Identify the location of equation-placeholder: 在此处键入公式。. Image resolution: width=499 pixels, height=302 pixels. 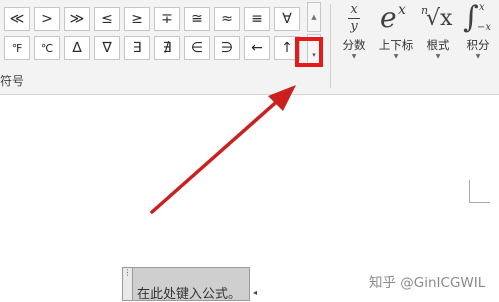
(189, 294).